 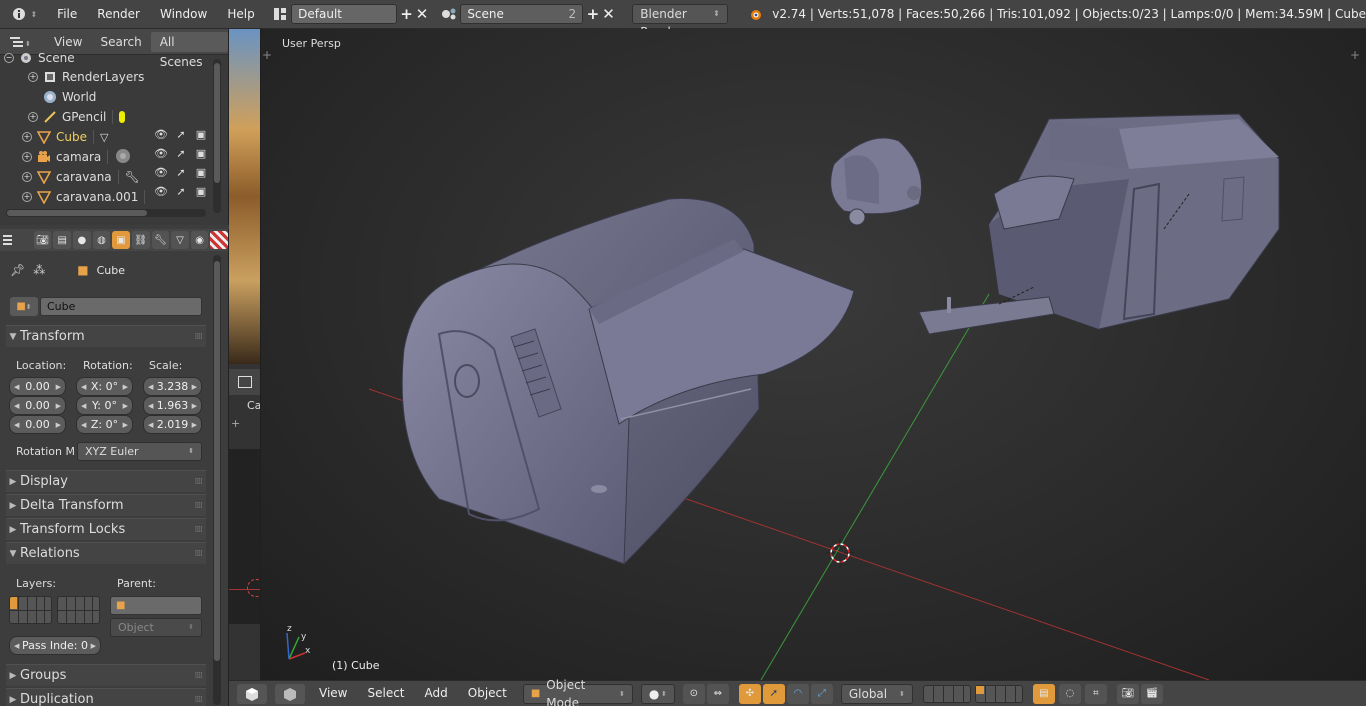 What do you see at coordinates (132, 177) in the screenshot?
I see `modifier-wrench-icon: 🔧︎` at bounding box center [132, 177].